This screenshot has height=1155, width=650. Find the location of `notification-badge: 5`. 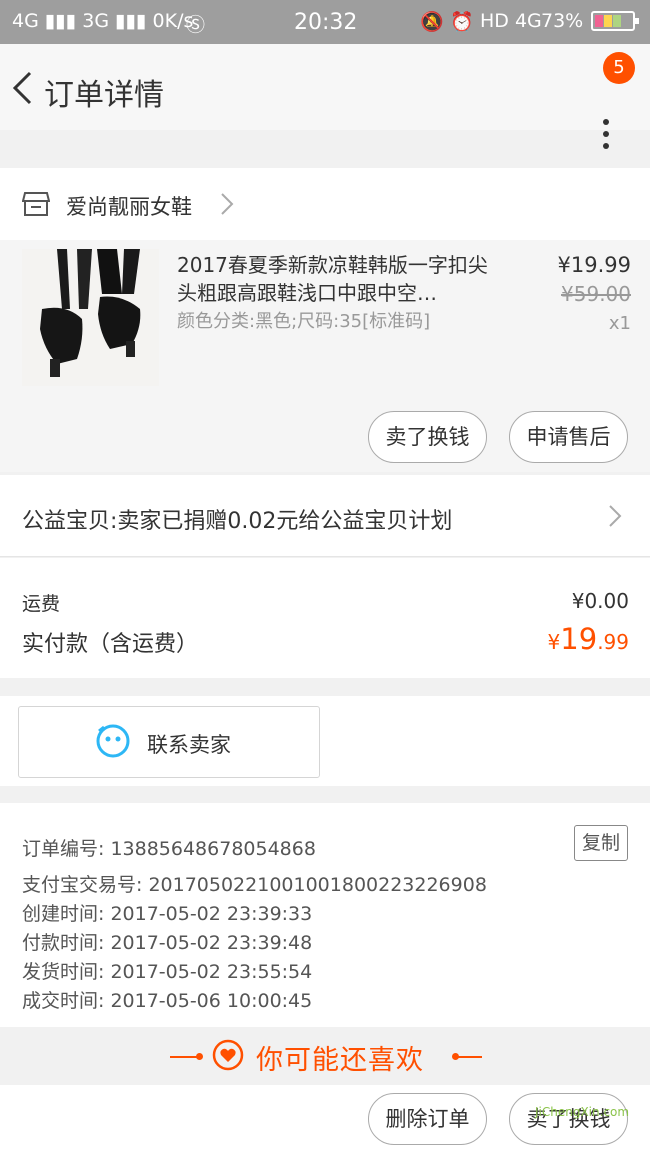

notification-badge: 5 is located at coordinates (619, 68).